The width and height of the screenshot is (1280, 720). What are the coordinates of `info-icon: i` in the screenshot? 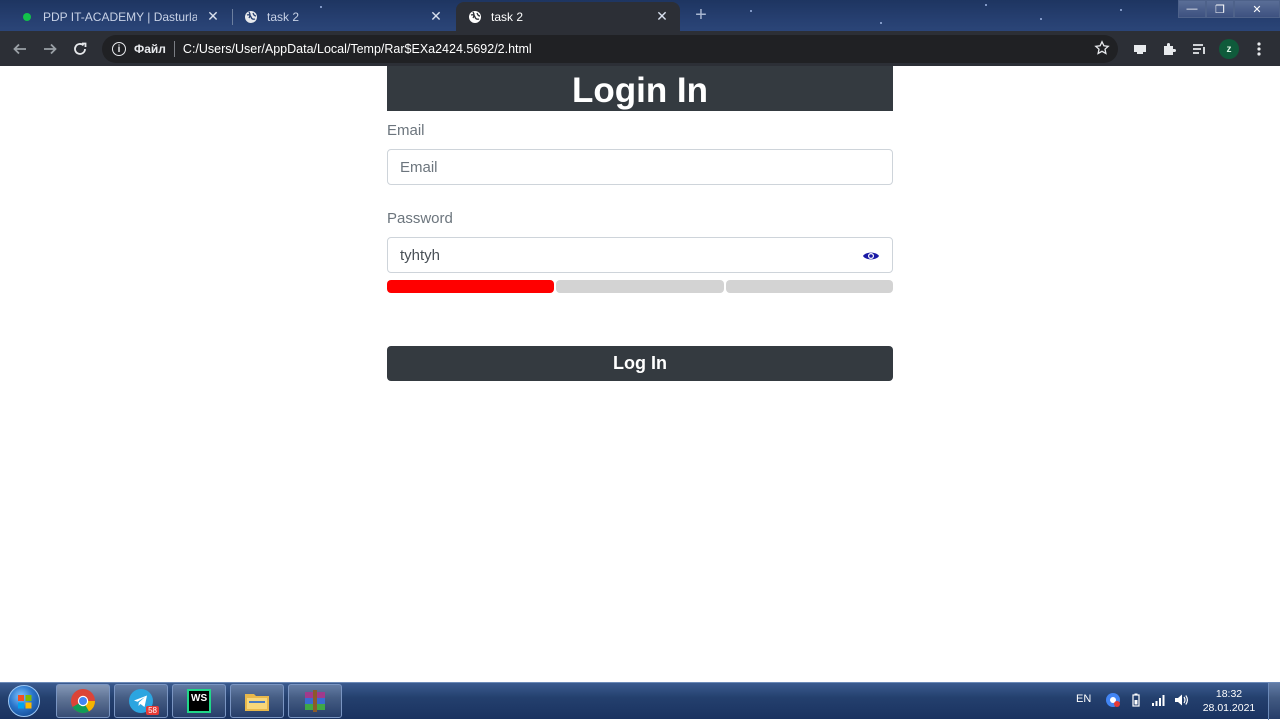 It's located at (119, 49).